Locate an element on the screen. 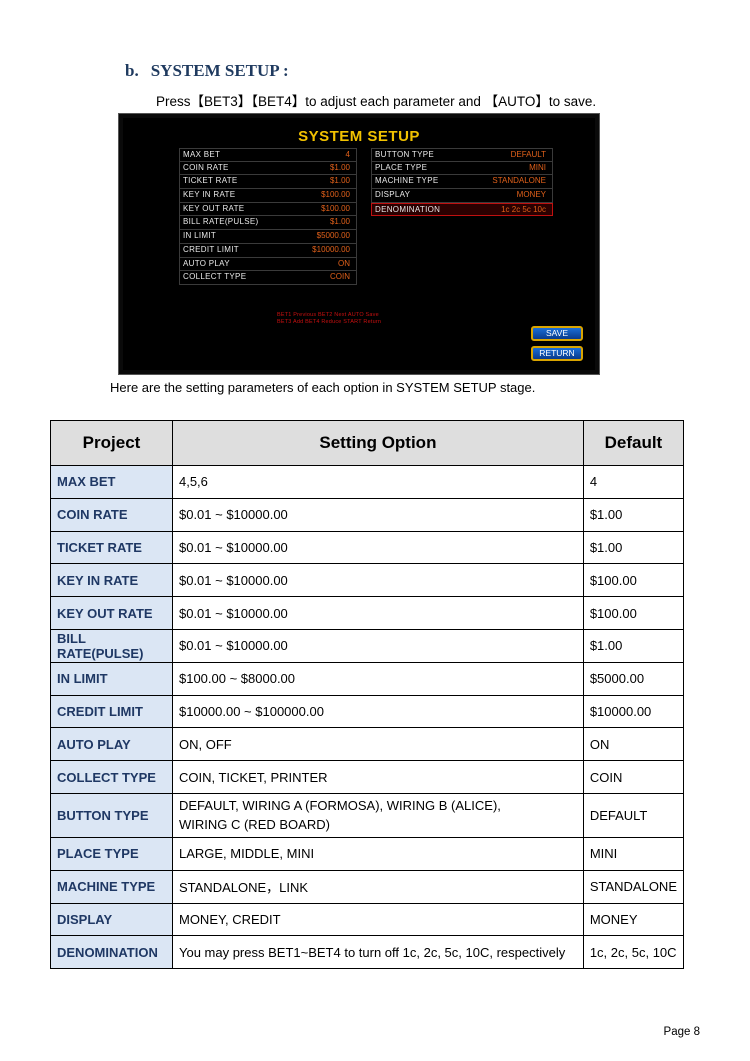 This screenshot has height=1061, width=750. screen-title: SYSTEM SETUP is located at coordinates (359, 136).